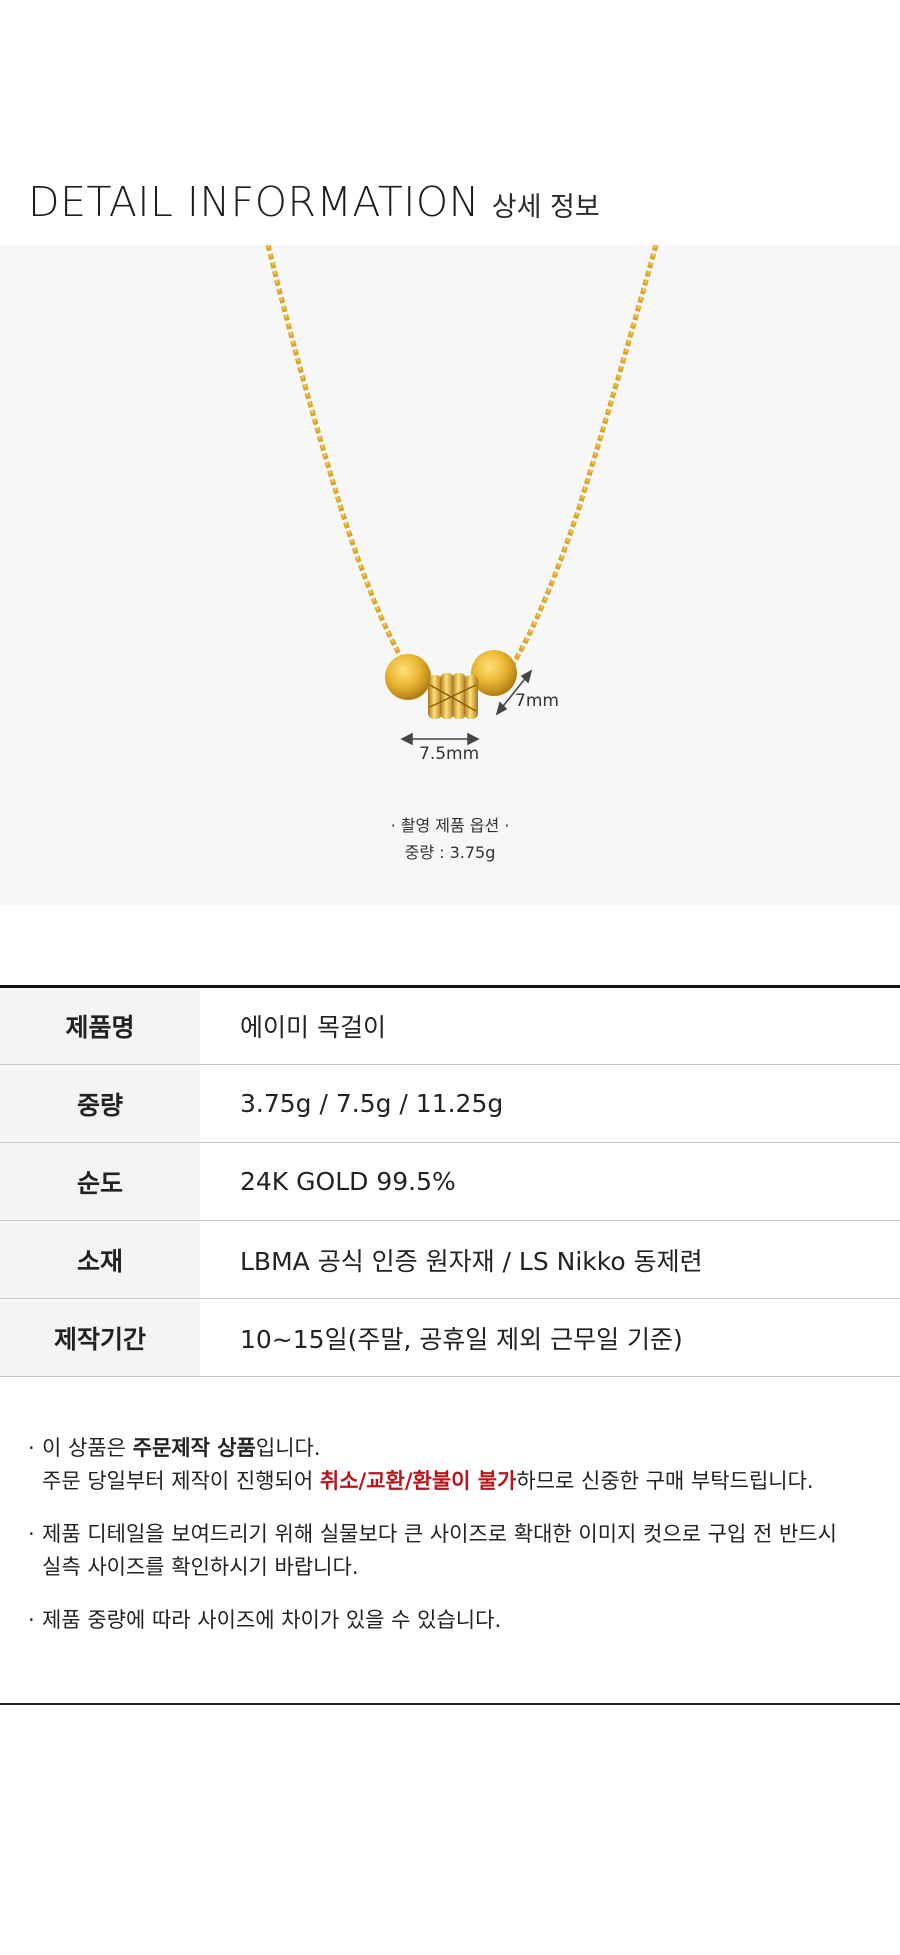 Image resolution: width=900 pixels, height=1955 pixels. Describe the element at coordinates (450, 1704) in the screenshot. I see `divider` at that location.